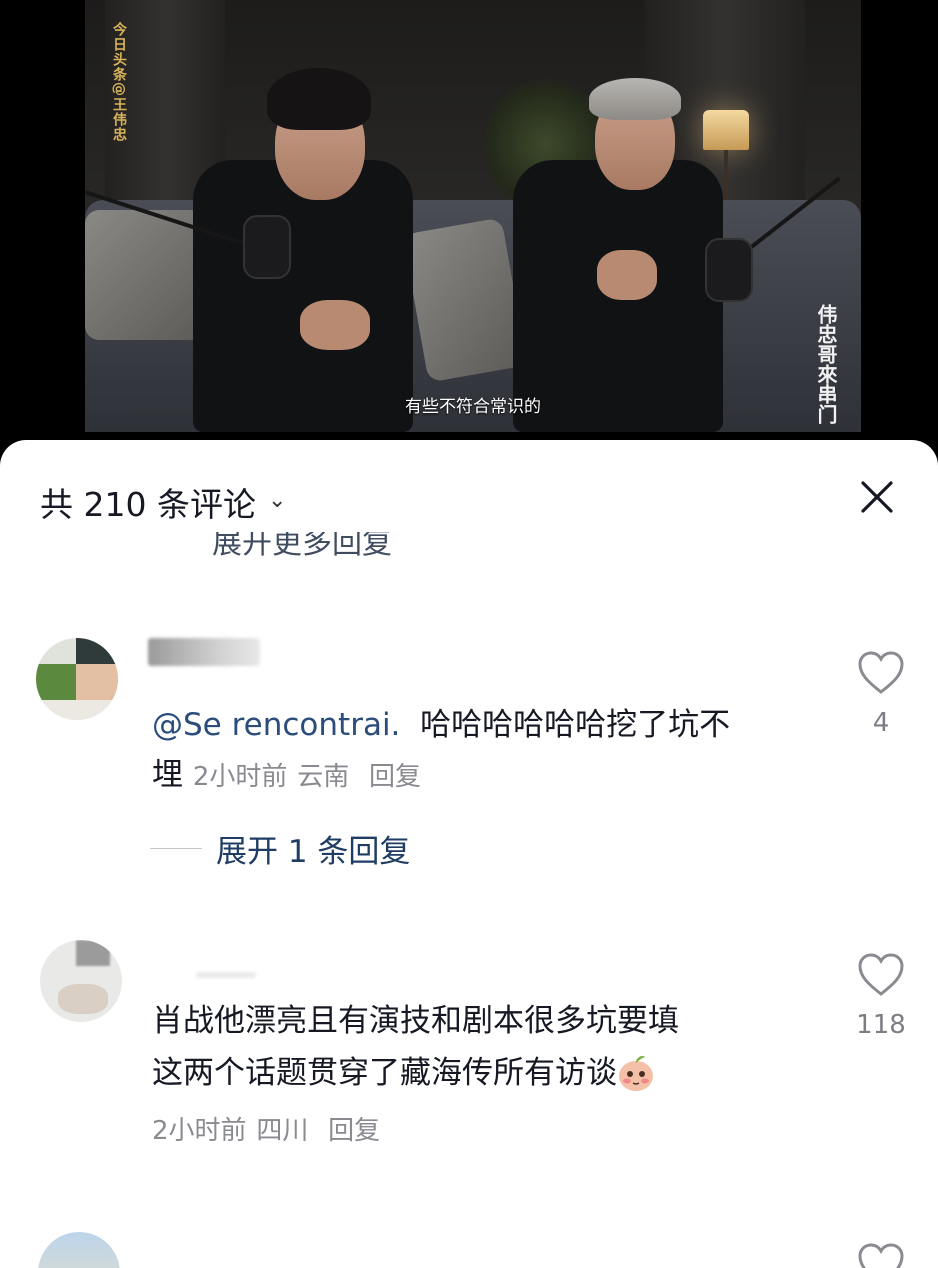  I want to click on comment-body-line2: 埋 2小时前 云南 回复, so click(287, 775).